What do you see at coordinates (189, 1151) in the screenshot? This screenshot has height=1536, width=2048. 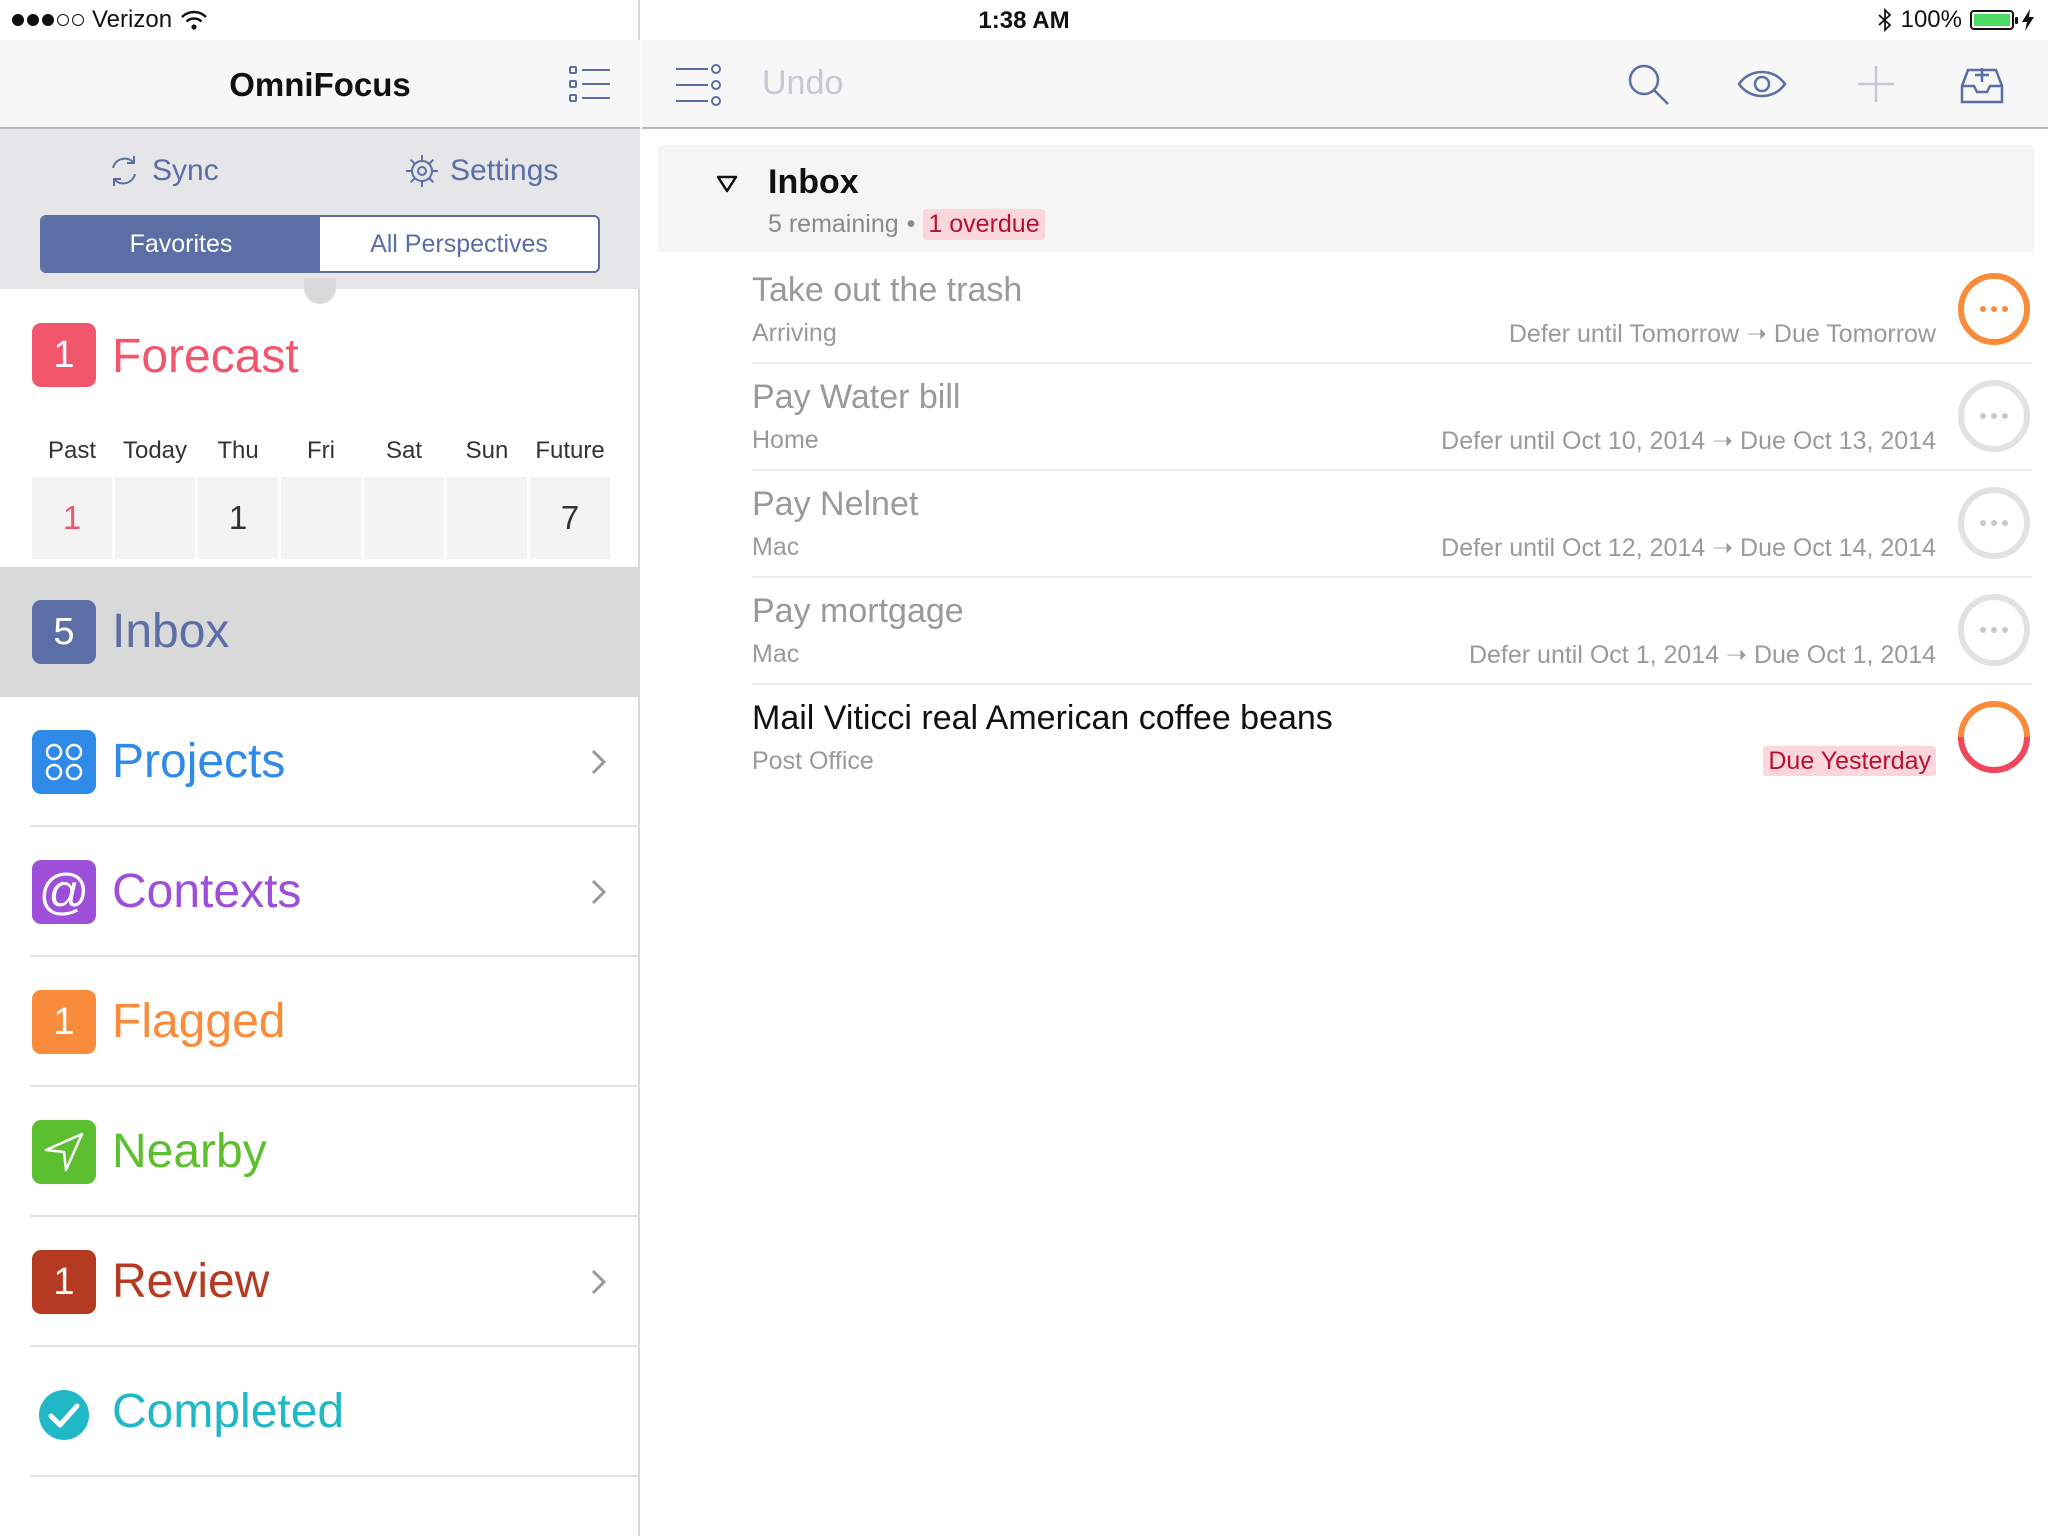 I see `sidebar-item-label: Nearby` at bounding box center [189, 1151].